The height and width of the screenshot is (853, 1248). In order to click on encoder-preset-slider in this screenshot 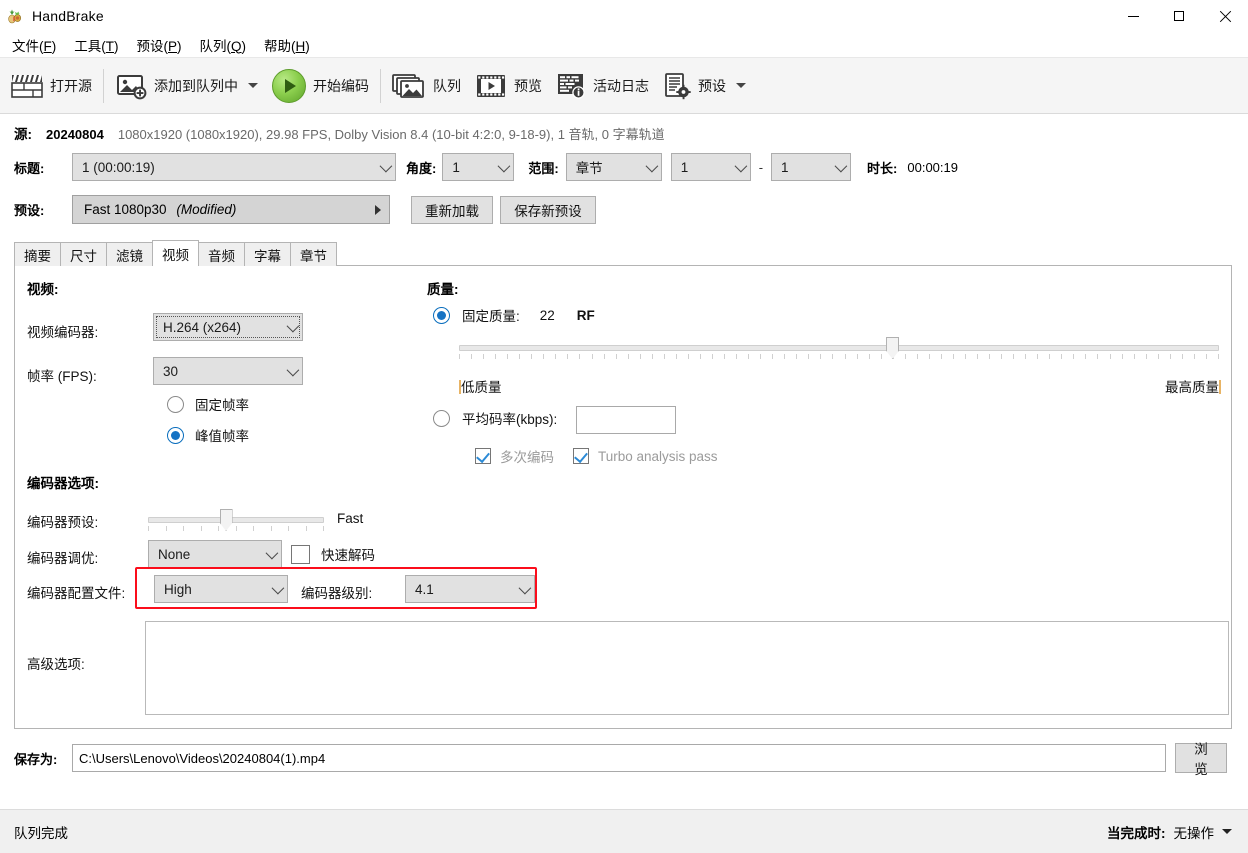, I will do `click(236, 520)`.